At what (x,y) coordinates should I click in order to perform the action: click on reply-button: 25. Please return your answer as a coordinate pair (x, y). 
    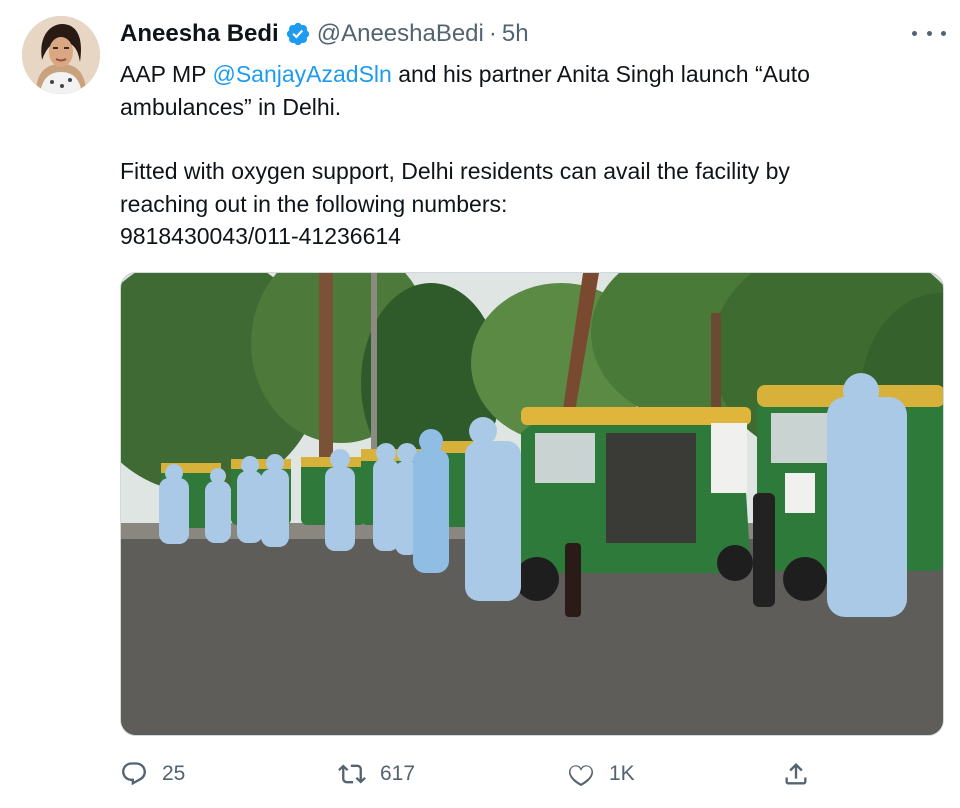
    Looking at the image, I should click on (152, 774).